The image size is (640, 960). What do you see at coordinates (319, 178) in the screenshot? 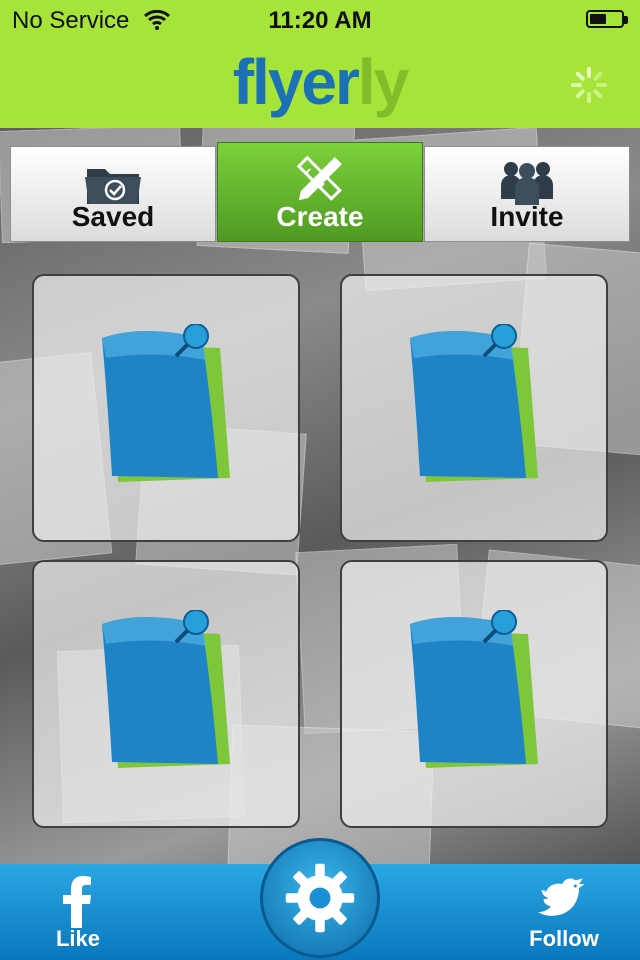
I see `pencil-ruler-icon` at bounding box center [319, 178].